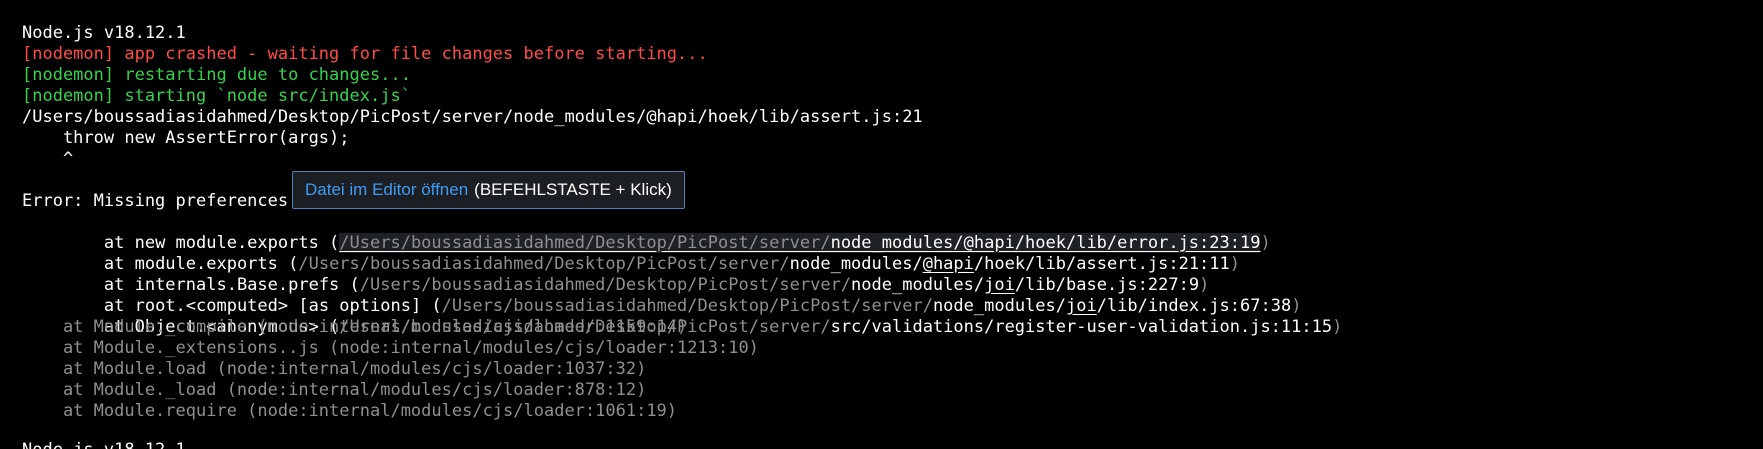  I want to click on node-version-line: Node.js v18.12.1, so click(104, 33).